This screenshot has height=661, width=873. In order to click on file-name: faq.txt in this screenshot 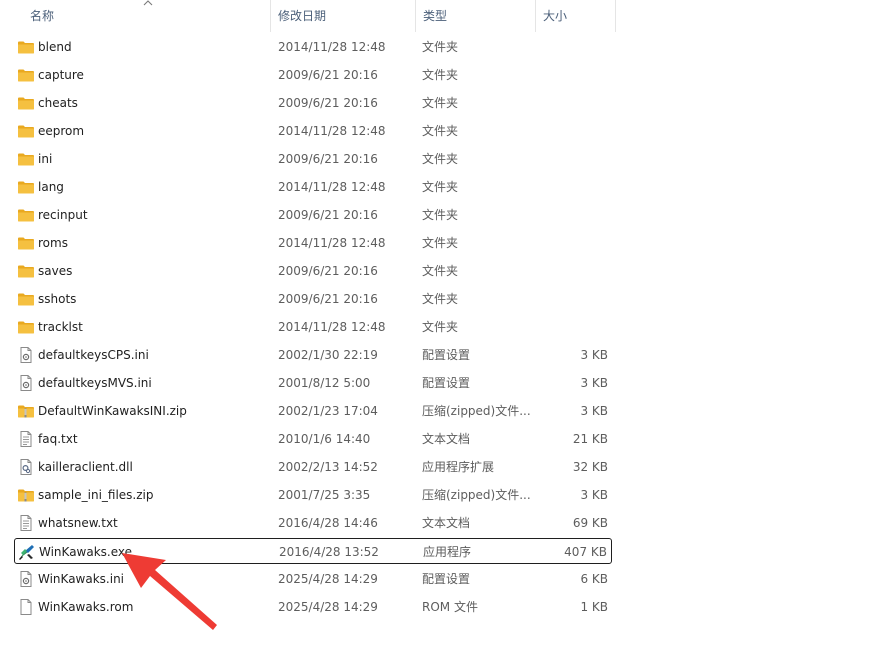, I will do `click(58, 439)`.